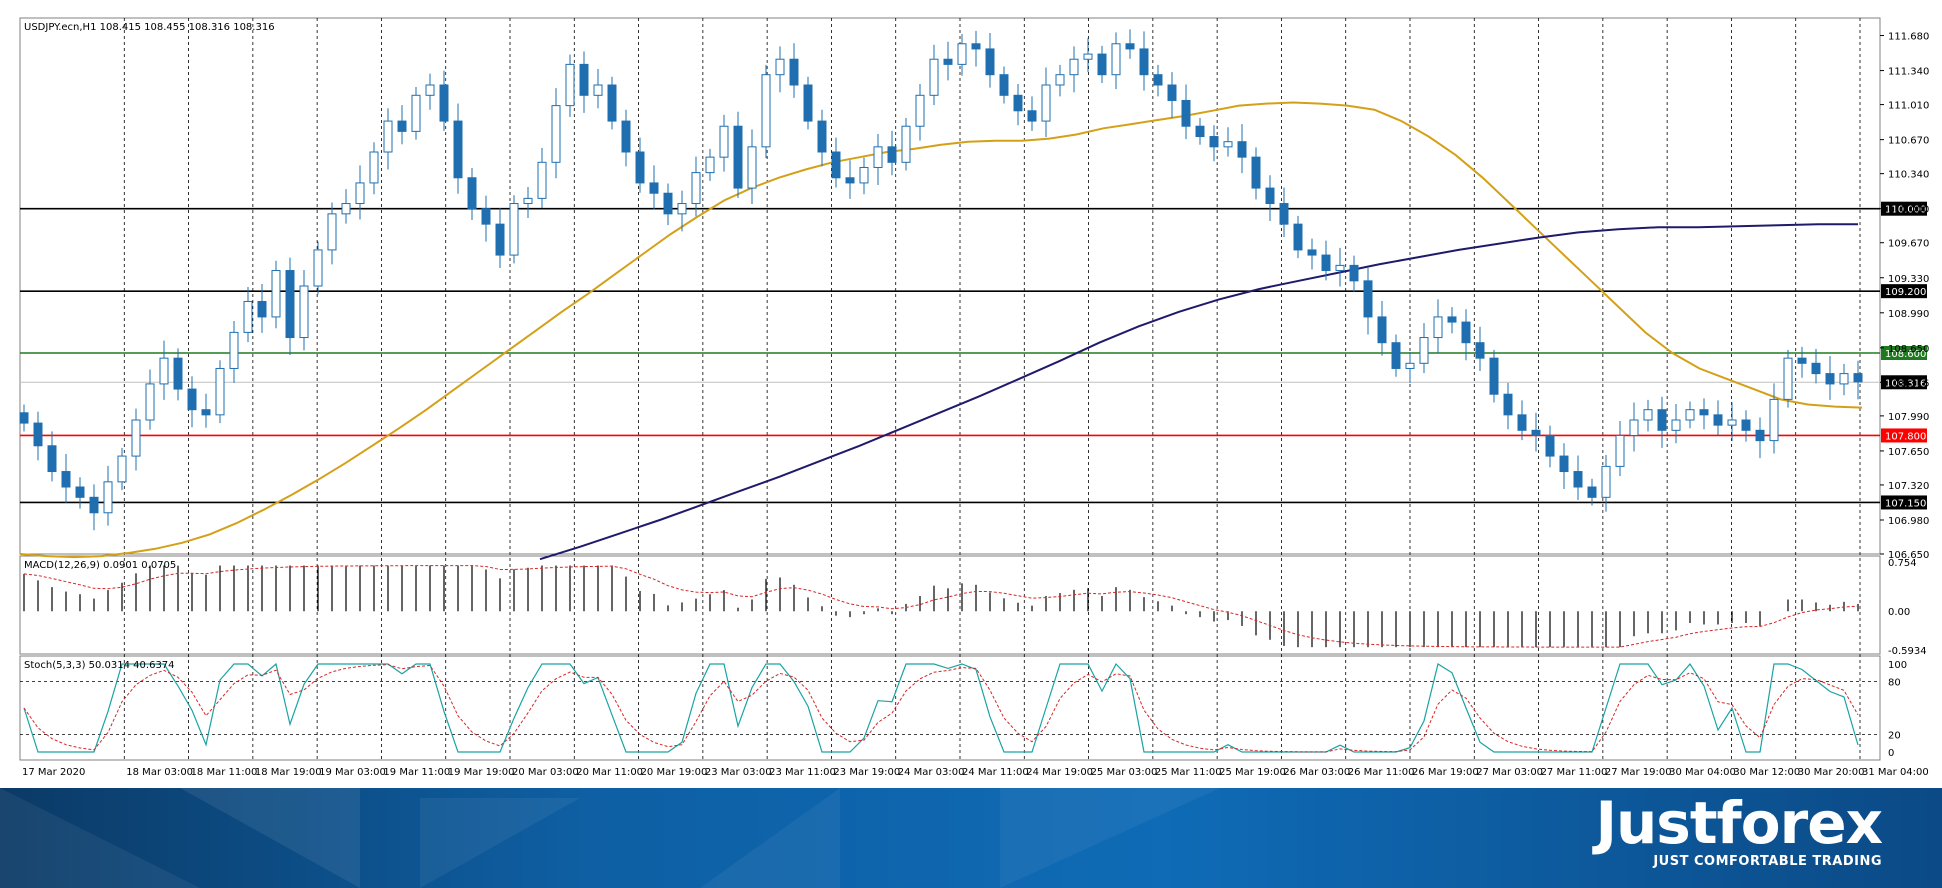 Image resolution: width=1942 pixels, height=888 pixels. I want to click on price-tick-label: 109.330, so click(1908, 279).